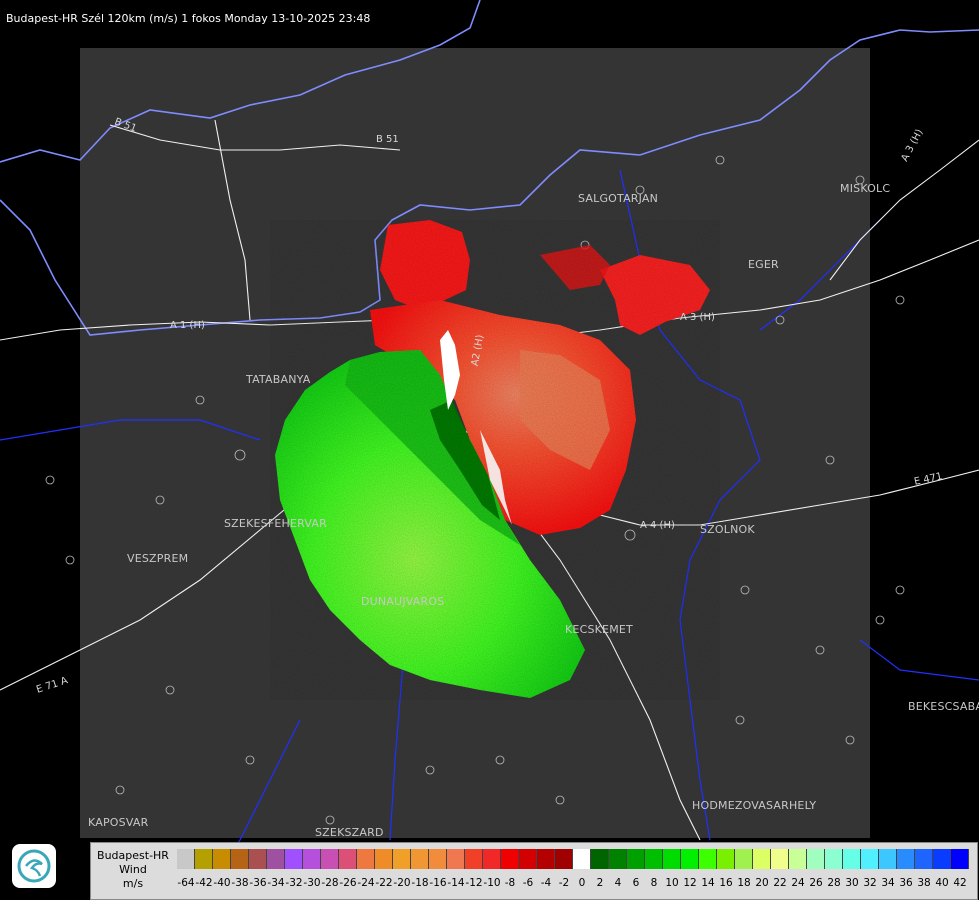  I want to click on legend-tick-label: -34, so click(276, 883).